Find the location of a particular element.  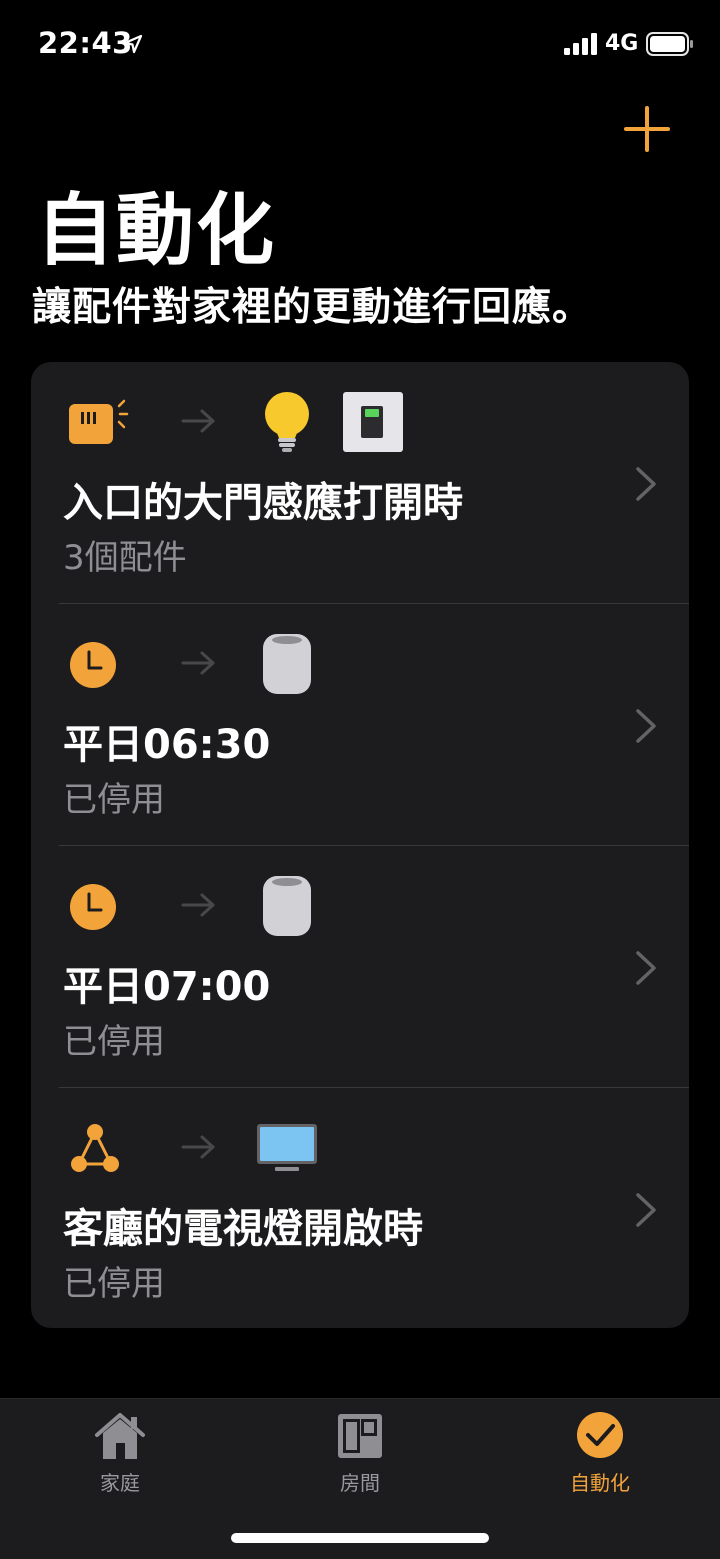

tab-label: 家庭 is located at coordinates (120, 1483).